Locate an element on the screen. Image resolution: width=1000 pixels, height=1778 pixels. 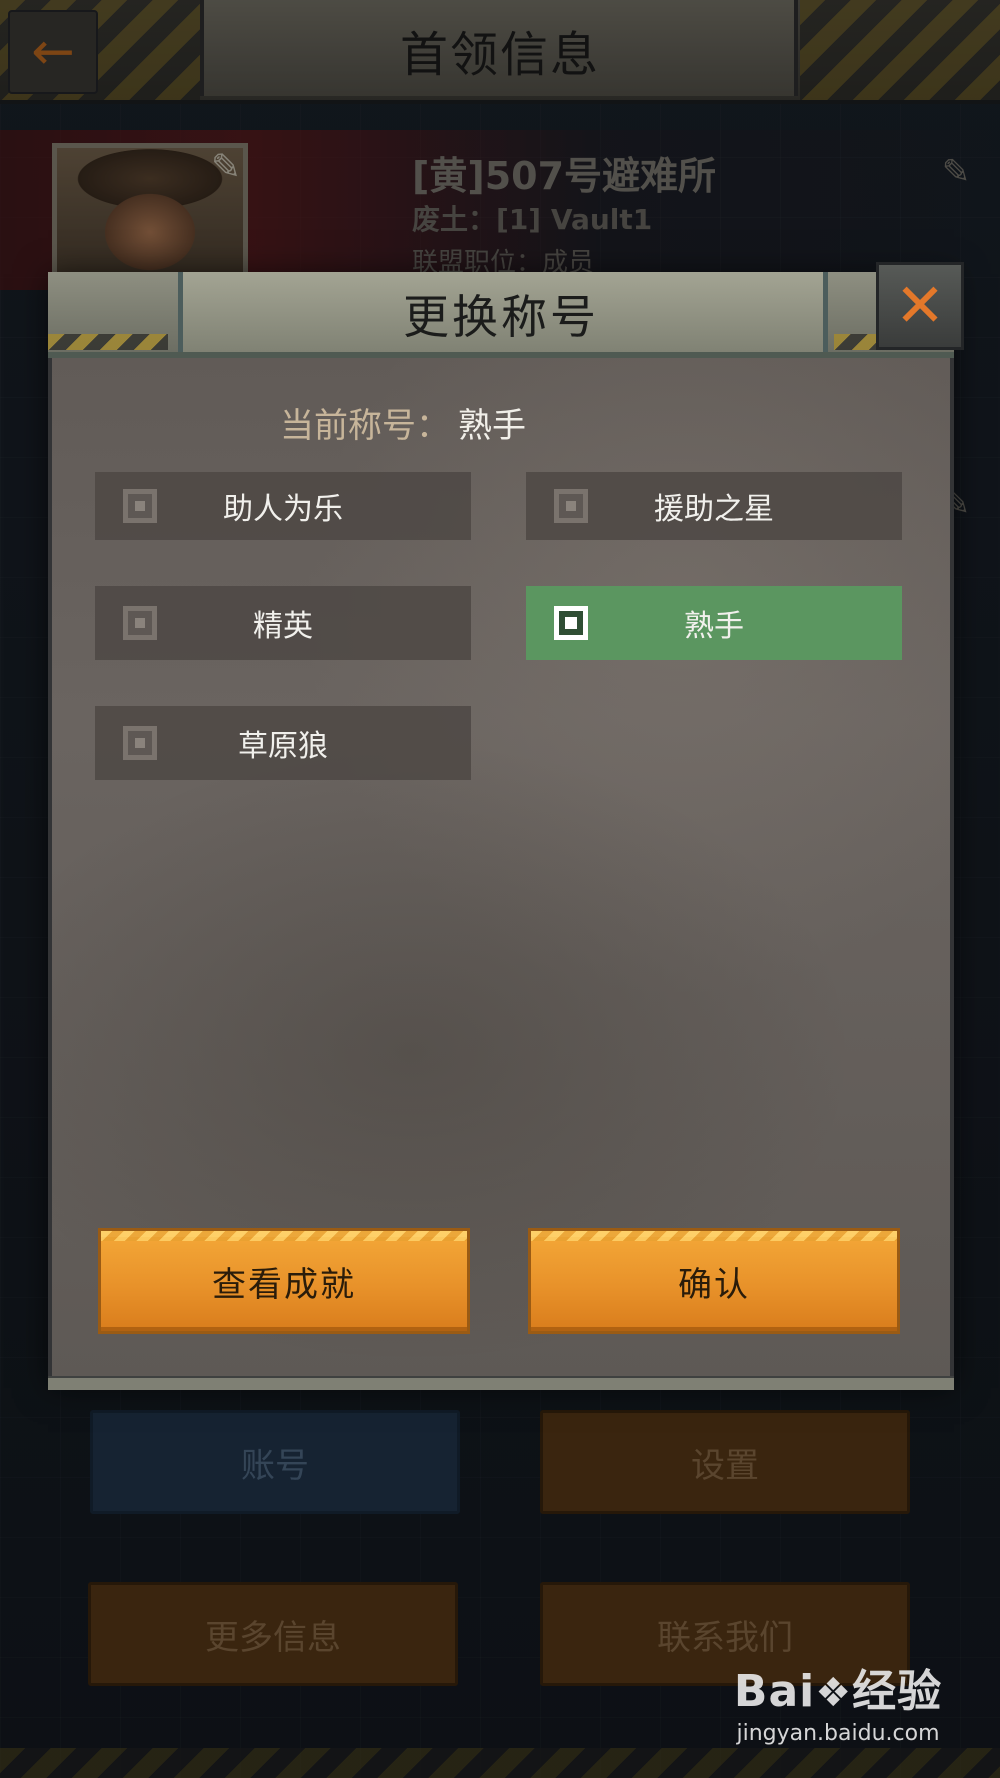
paw-icon: ❖ is located at coordinates (834, 1693).